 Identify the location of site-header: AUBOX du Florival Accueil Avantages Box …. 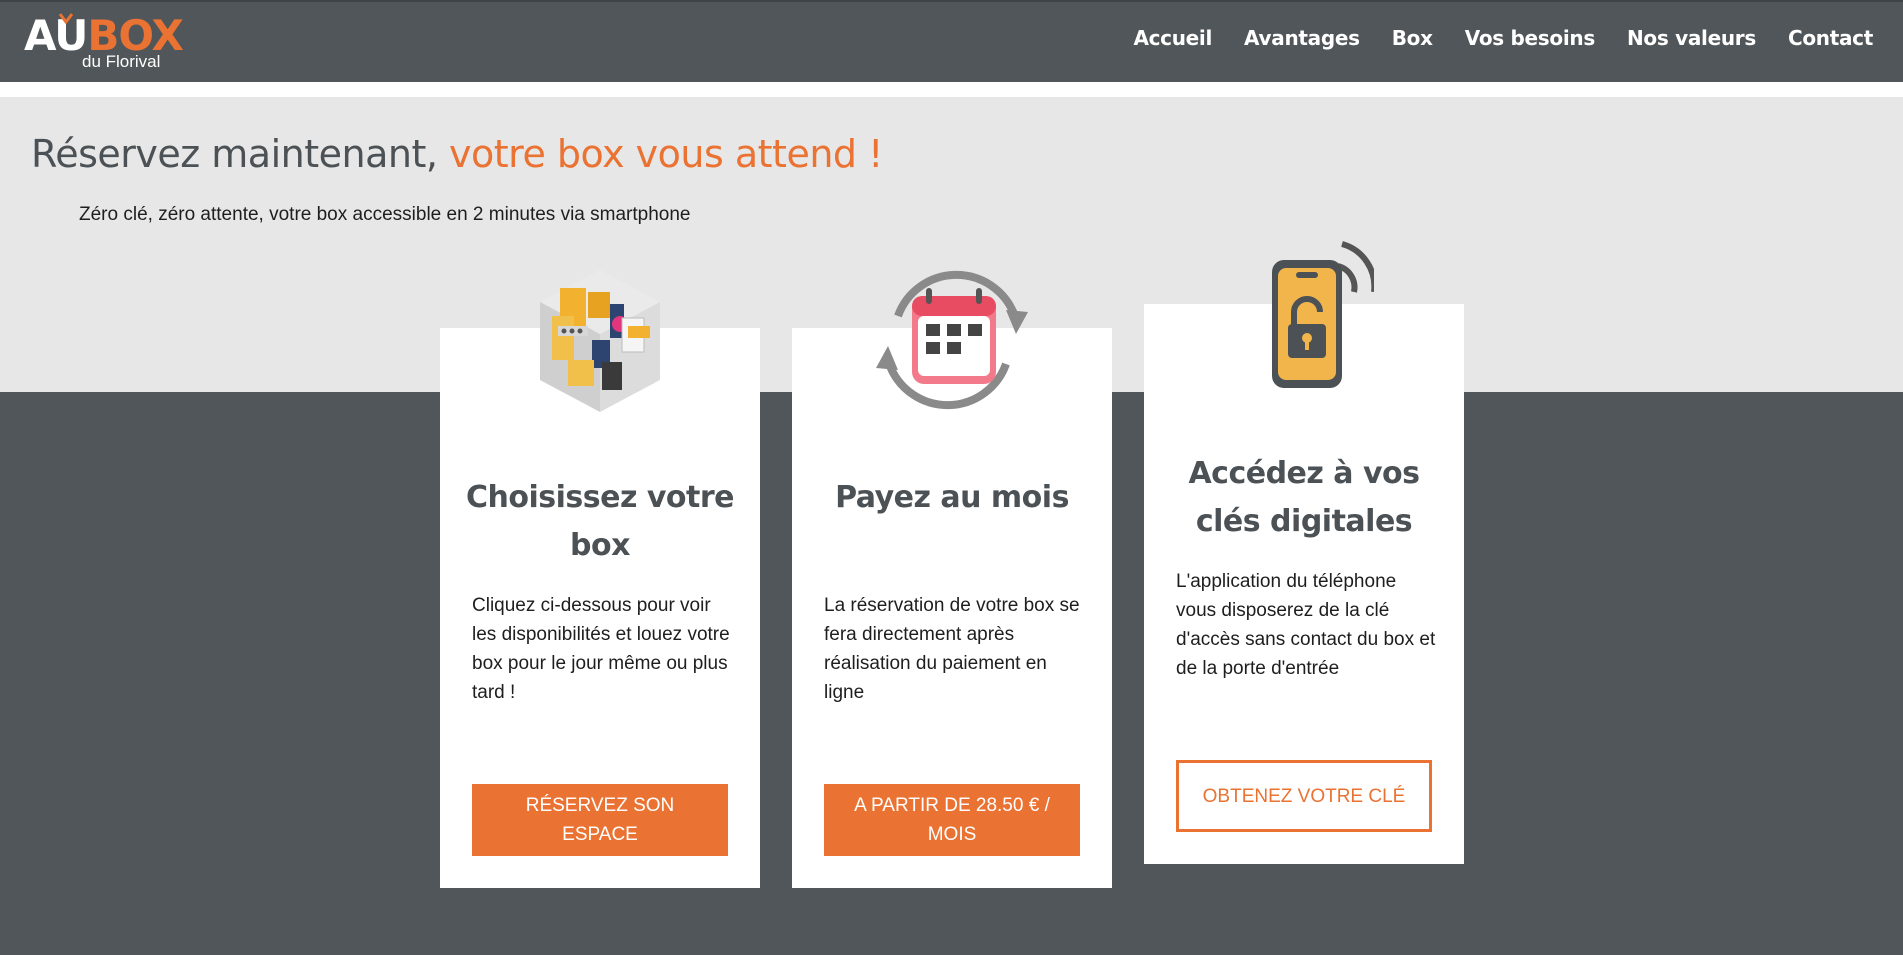
(951, 41).